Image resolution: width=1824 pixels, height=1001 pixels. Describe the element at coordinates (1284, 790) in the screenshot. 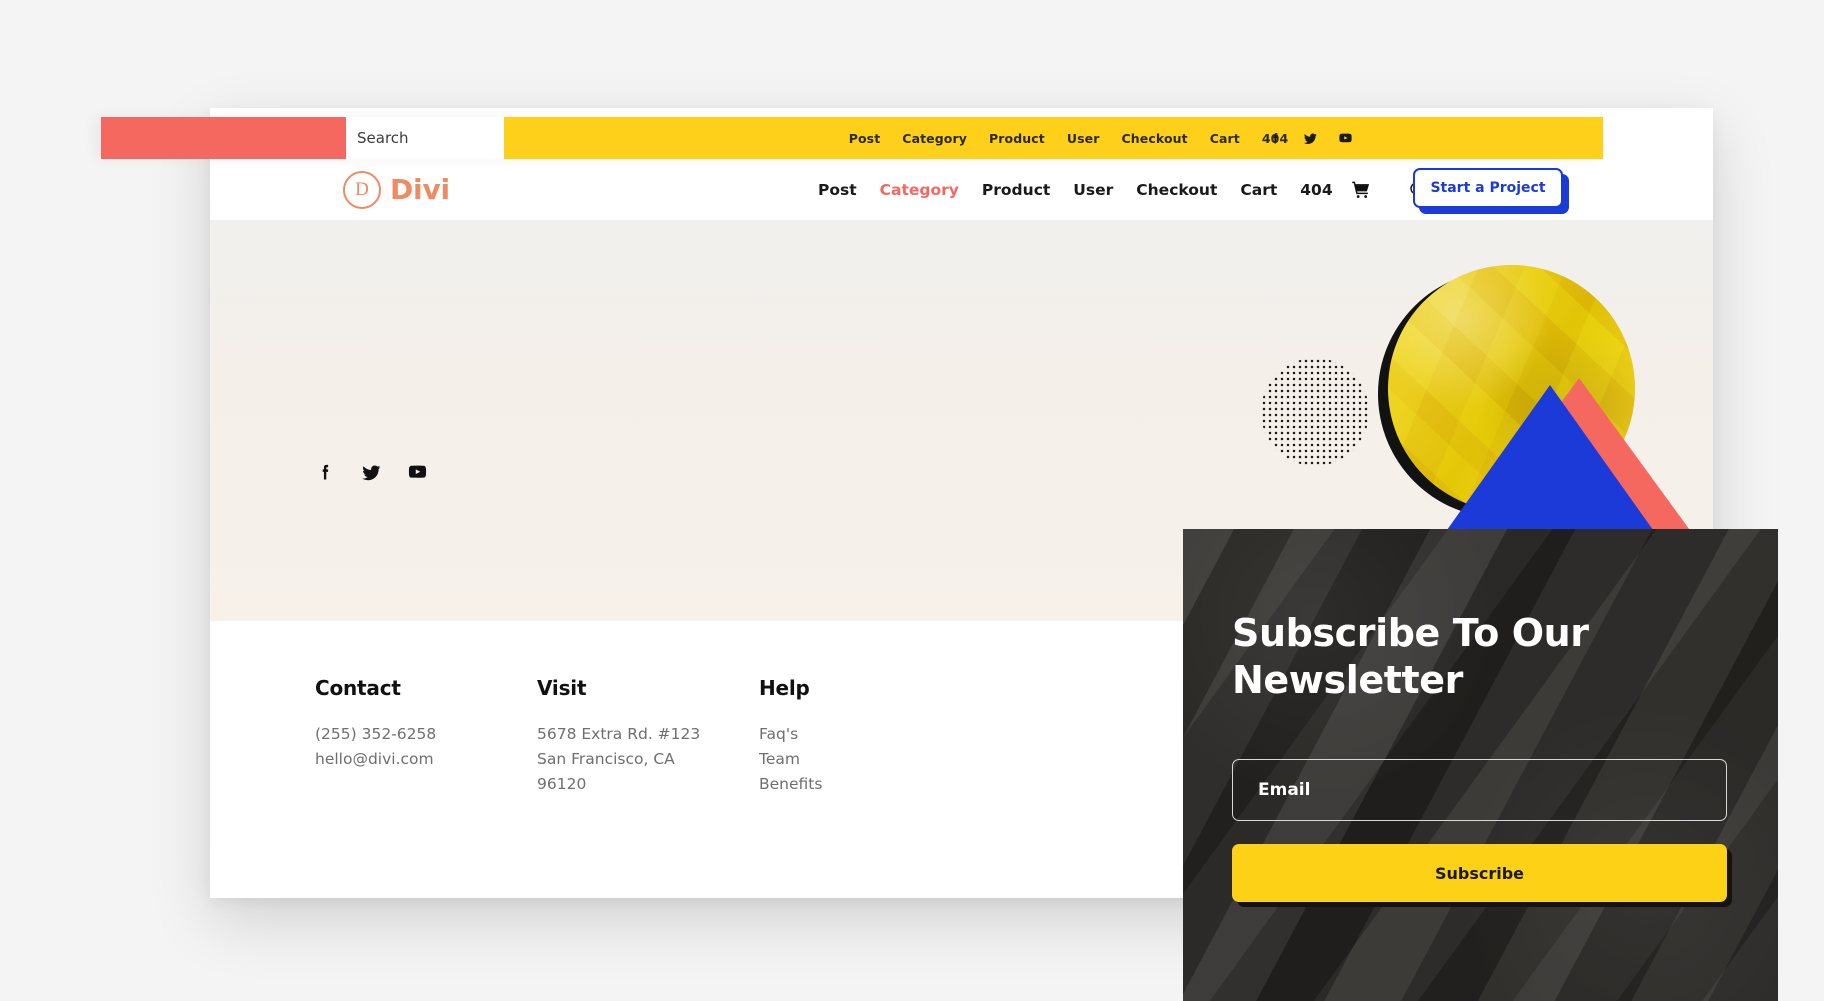

I see `email-input-placeholder: Email` at that location.